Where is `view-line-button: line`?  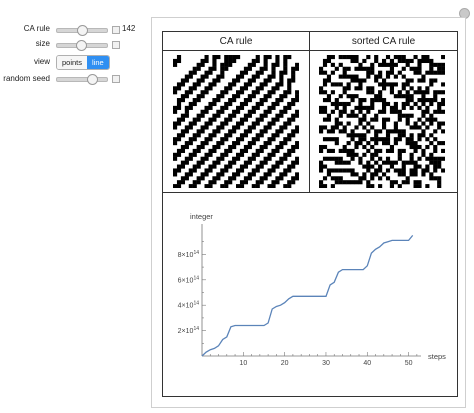 view-line-button: line is located at coordinates (98, 62).